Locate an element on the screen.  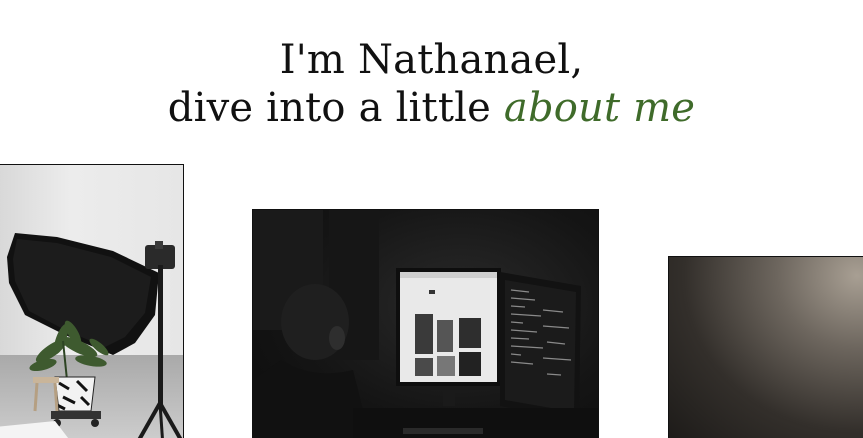
light-stand-pole is located at coordinates (160, 335).